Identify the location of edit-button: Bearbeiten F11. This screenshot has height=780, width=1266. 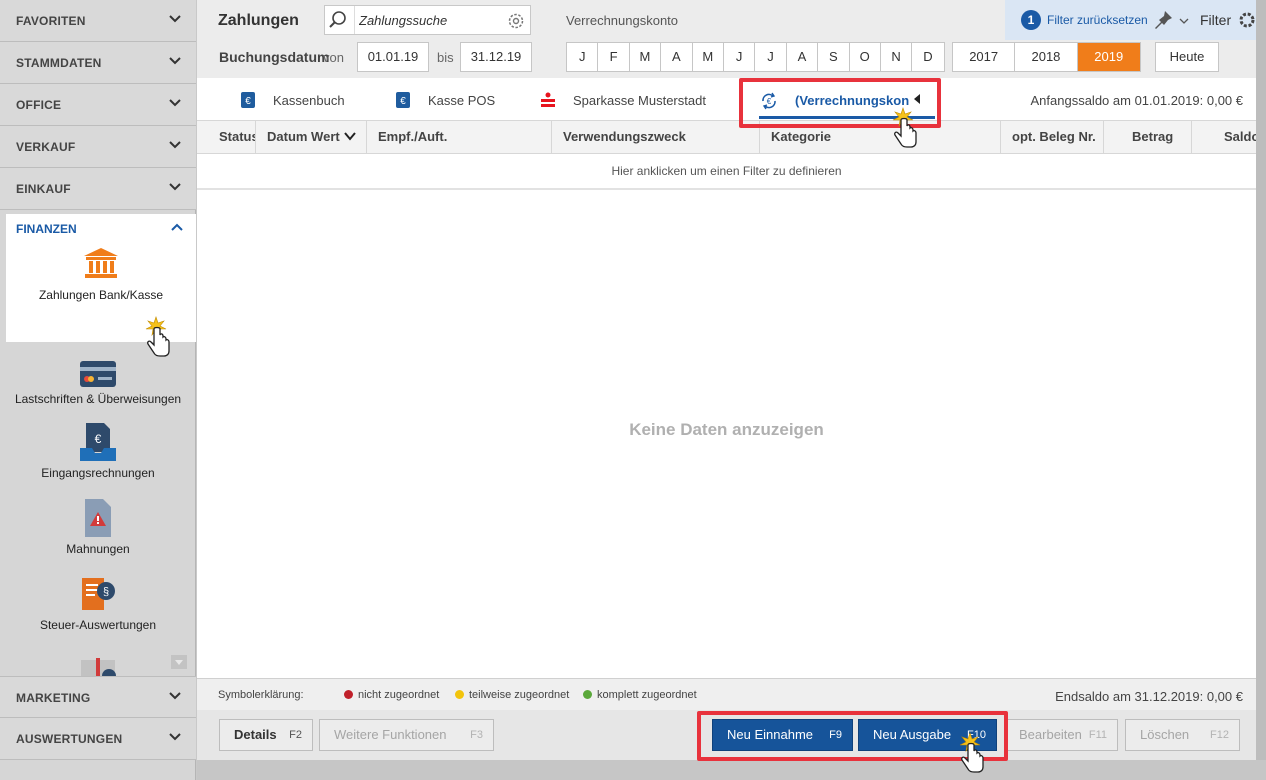
(1061, 735).